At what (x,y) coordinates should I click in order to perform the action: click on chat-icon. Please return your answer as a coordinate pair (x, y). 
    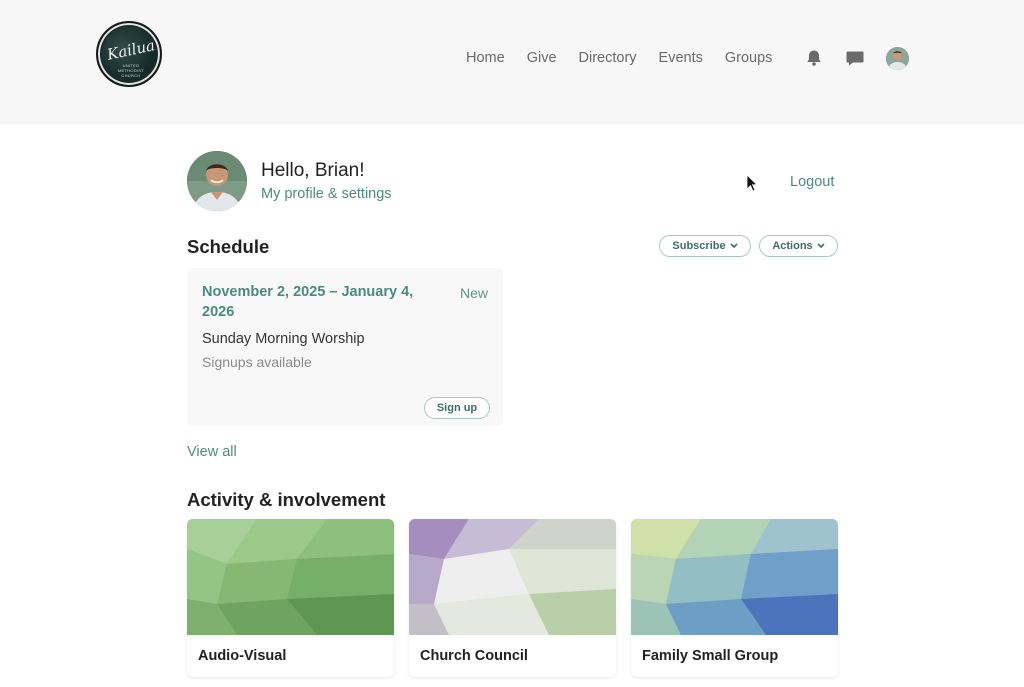
    Looking at the image, I should click on (855, 58).